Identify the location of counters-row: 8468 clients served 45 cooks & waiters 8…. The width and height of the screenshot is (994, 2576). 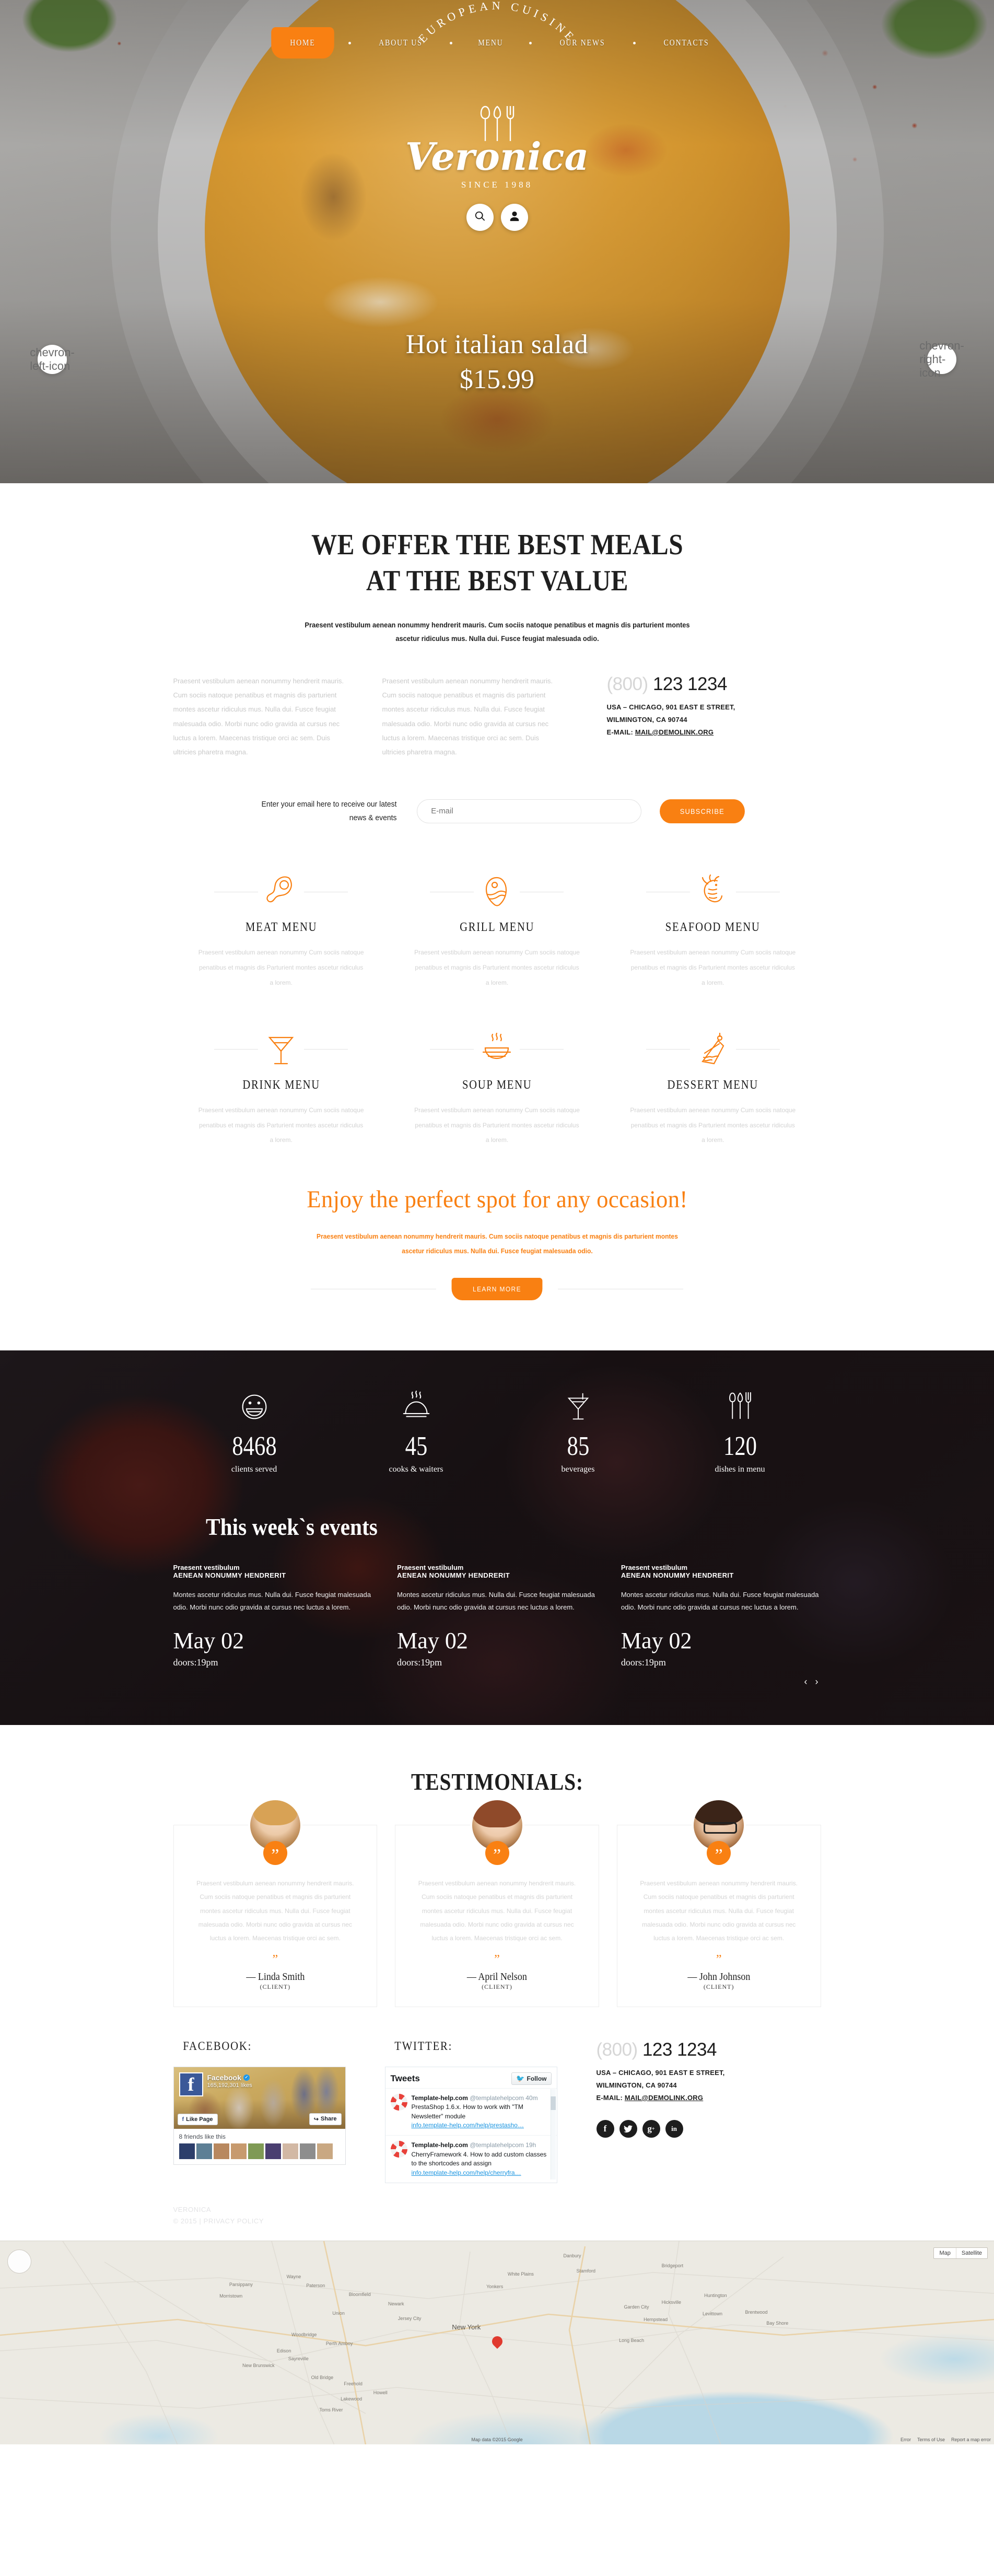
(497, 1429).